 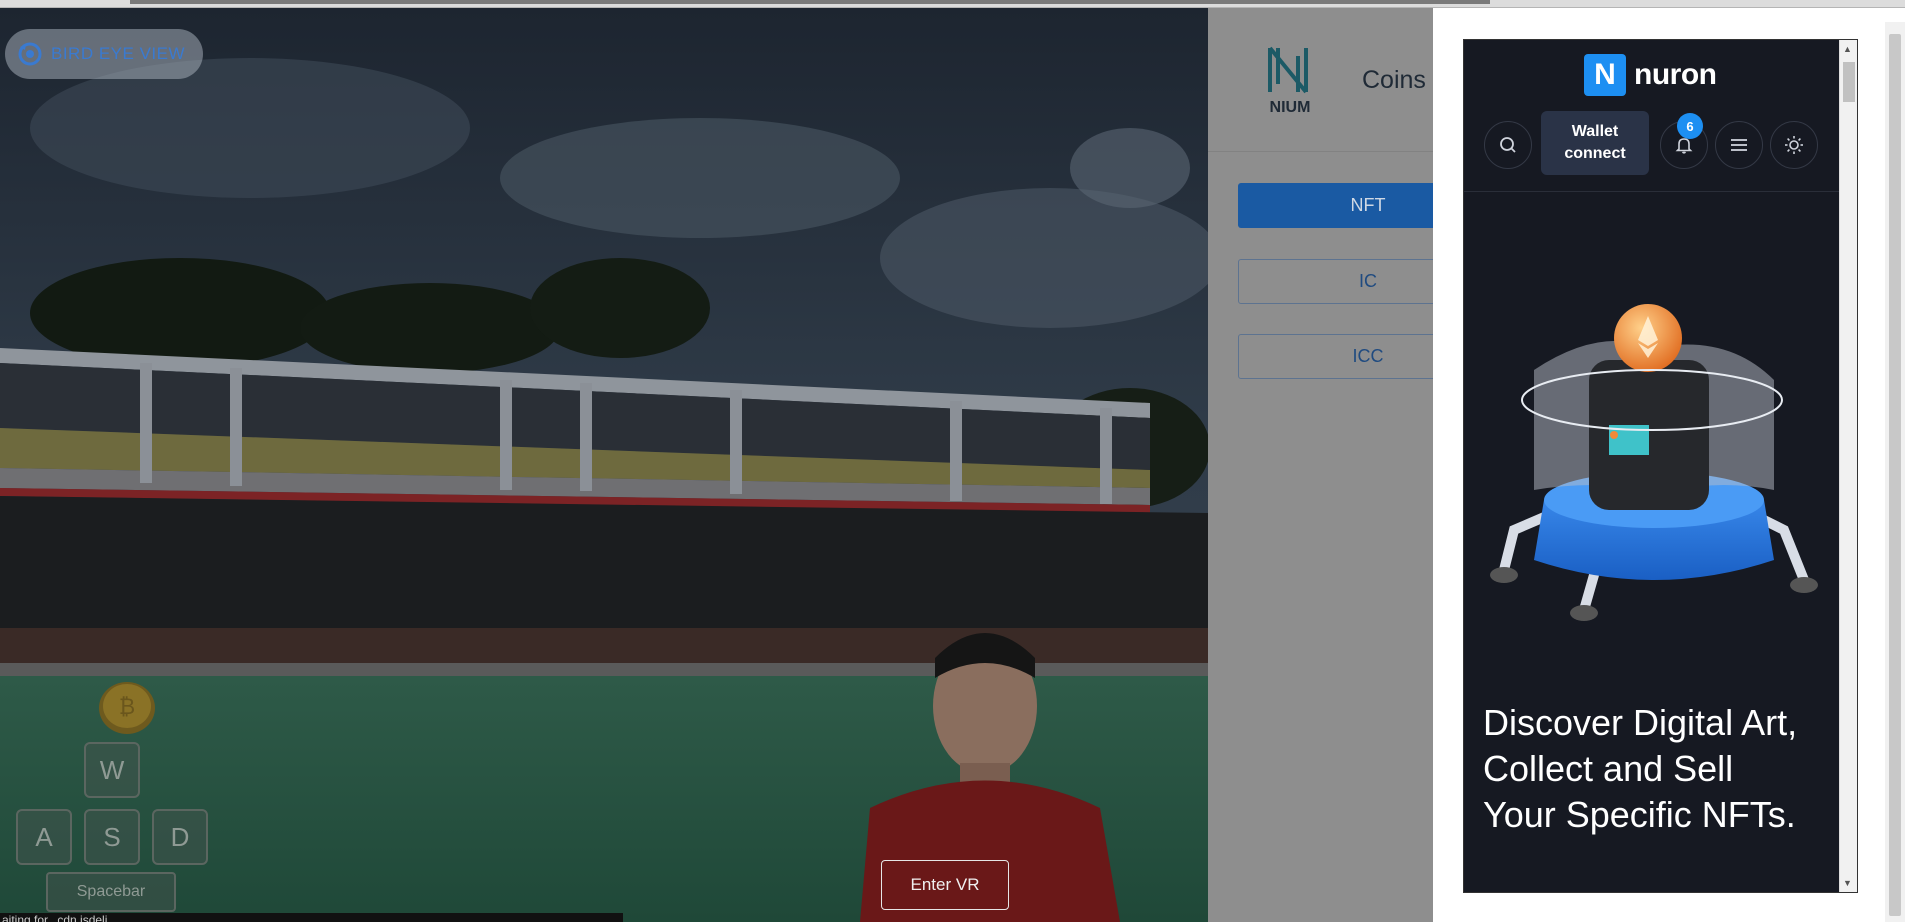 What do you see at coordinates (112, 837) in the screenshot?
I see `key-s: S` at bounding box center [112, 837].